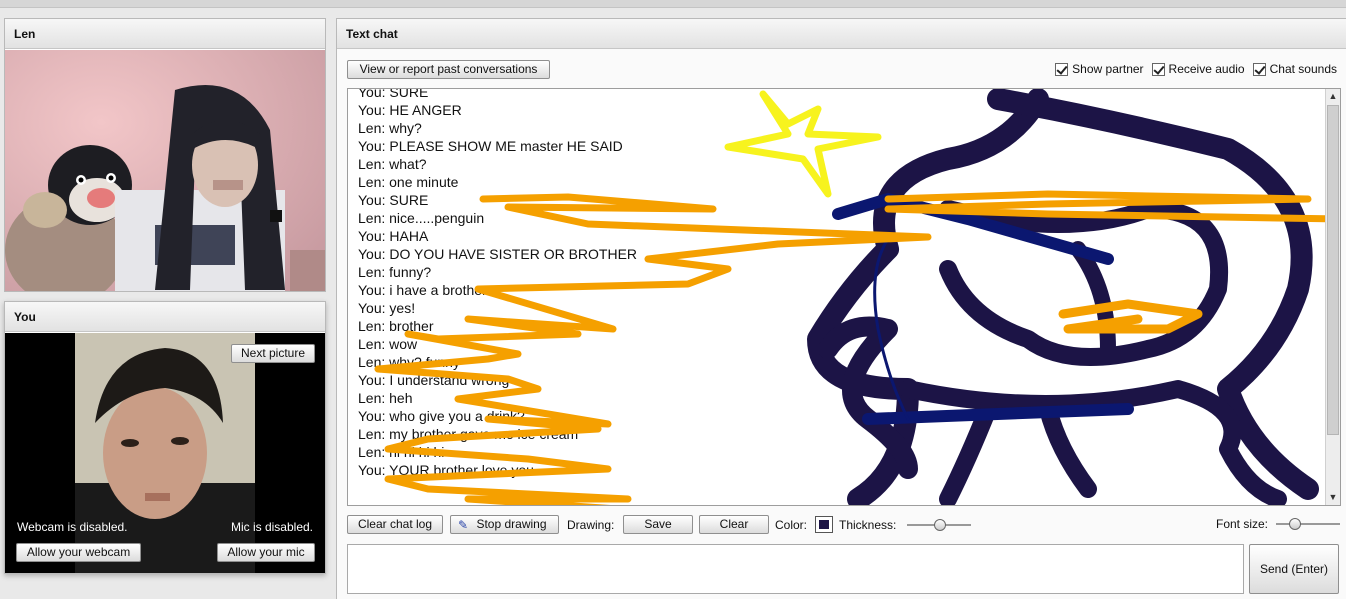 This screenshot has width=1346, height=599. Describe the element at coordinates (1333, 497) in the screenshot. I see `scroll-down-icon: ▼` at that location.